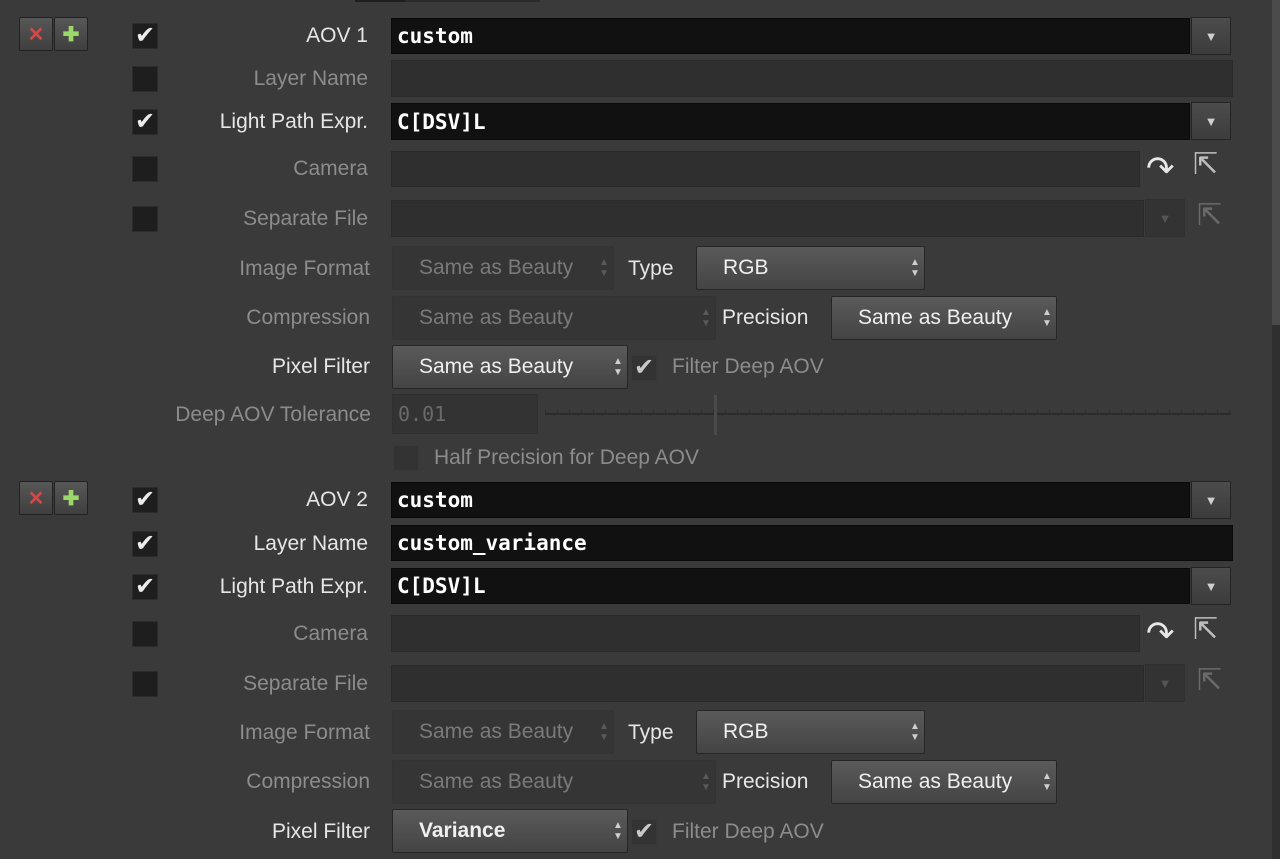 Image resolution: width=1280 pixels, height=859 pixels. Describe the element at coordinates (566, 457) in the screenshot. I see `aov-1-half-precision-label: Half Precision for Deep AOV` at that location.